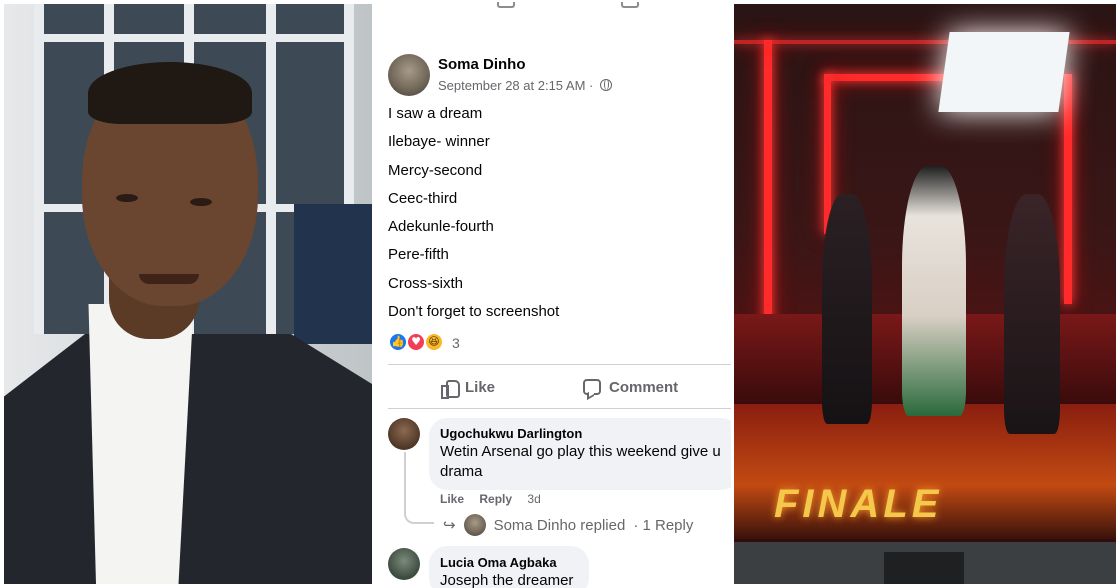 This screenshot has height=588, width=1120. What do you see at coordinates (480, 387) in the screenshot?
I see `like-label: Like` at bounding box center [480, 387].